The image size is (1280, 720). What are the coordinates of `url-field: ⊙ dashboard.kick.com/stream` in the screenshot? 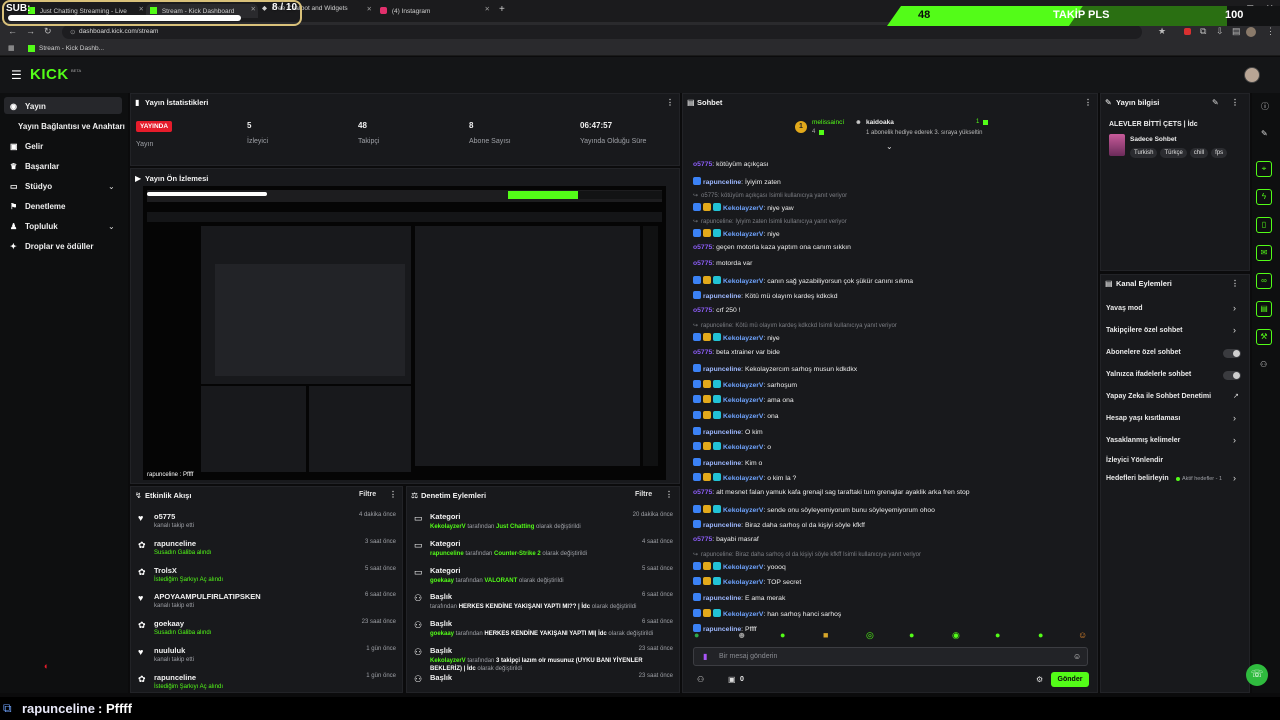 It's located at (602, 32).